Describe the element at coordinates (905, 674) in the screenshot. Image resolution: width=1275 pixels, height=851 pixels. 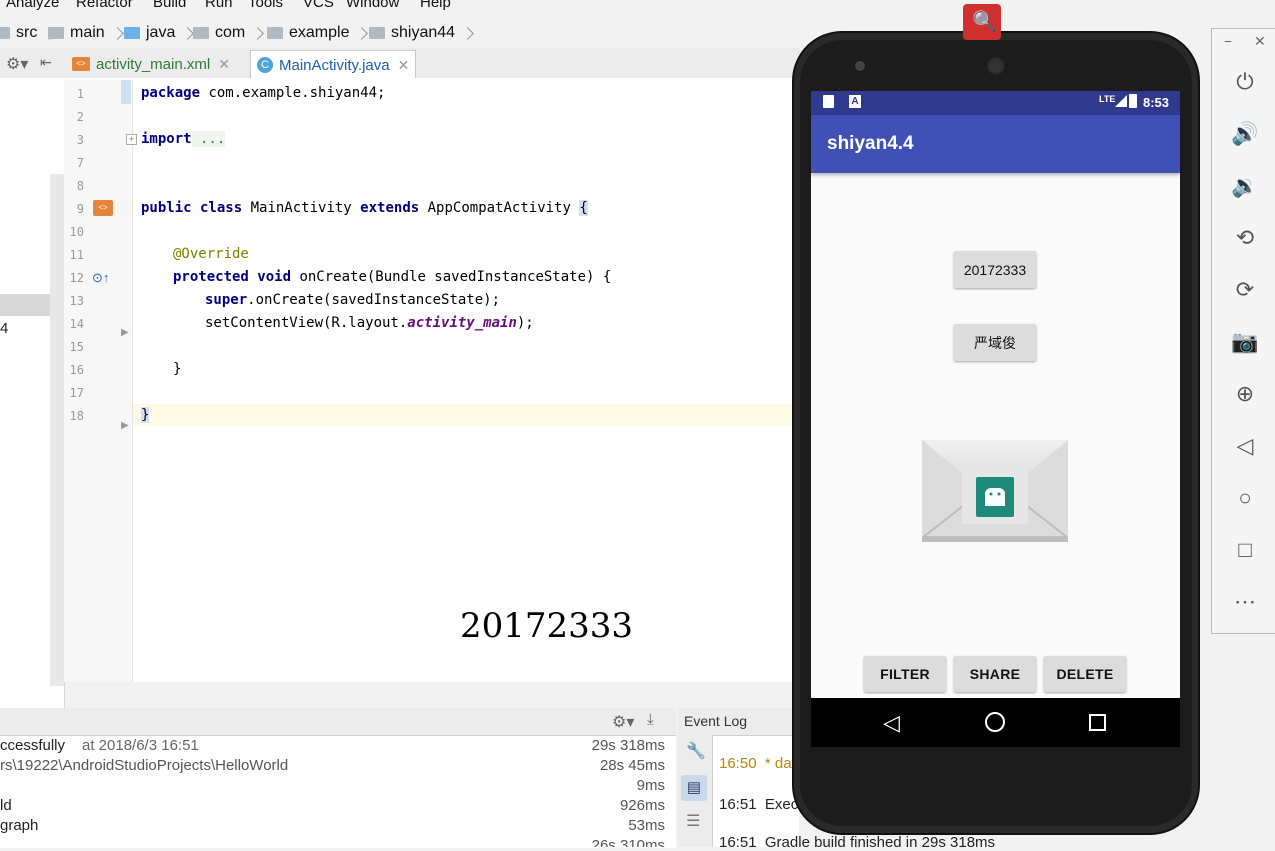
I see `filter-button: FILTER` at that location.